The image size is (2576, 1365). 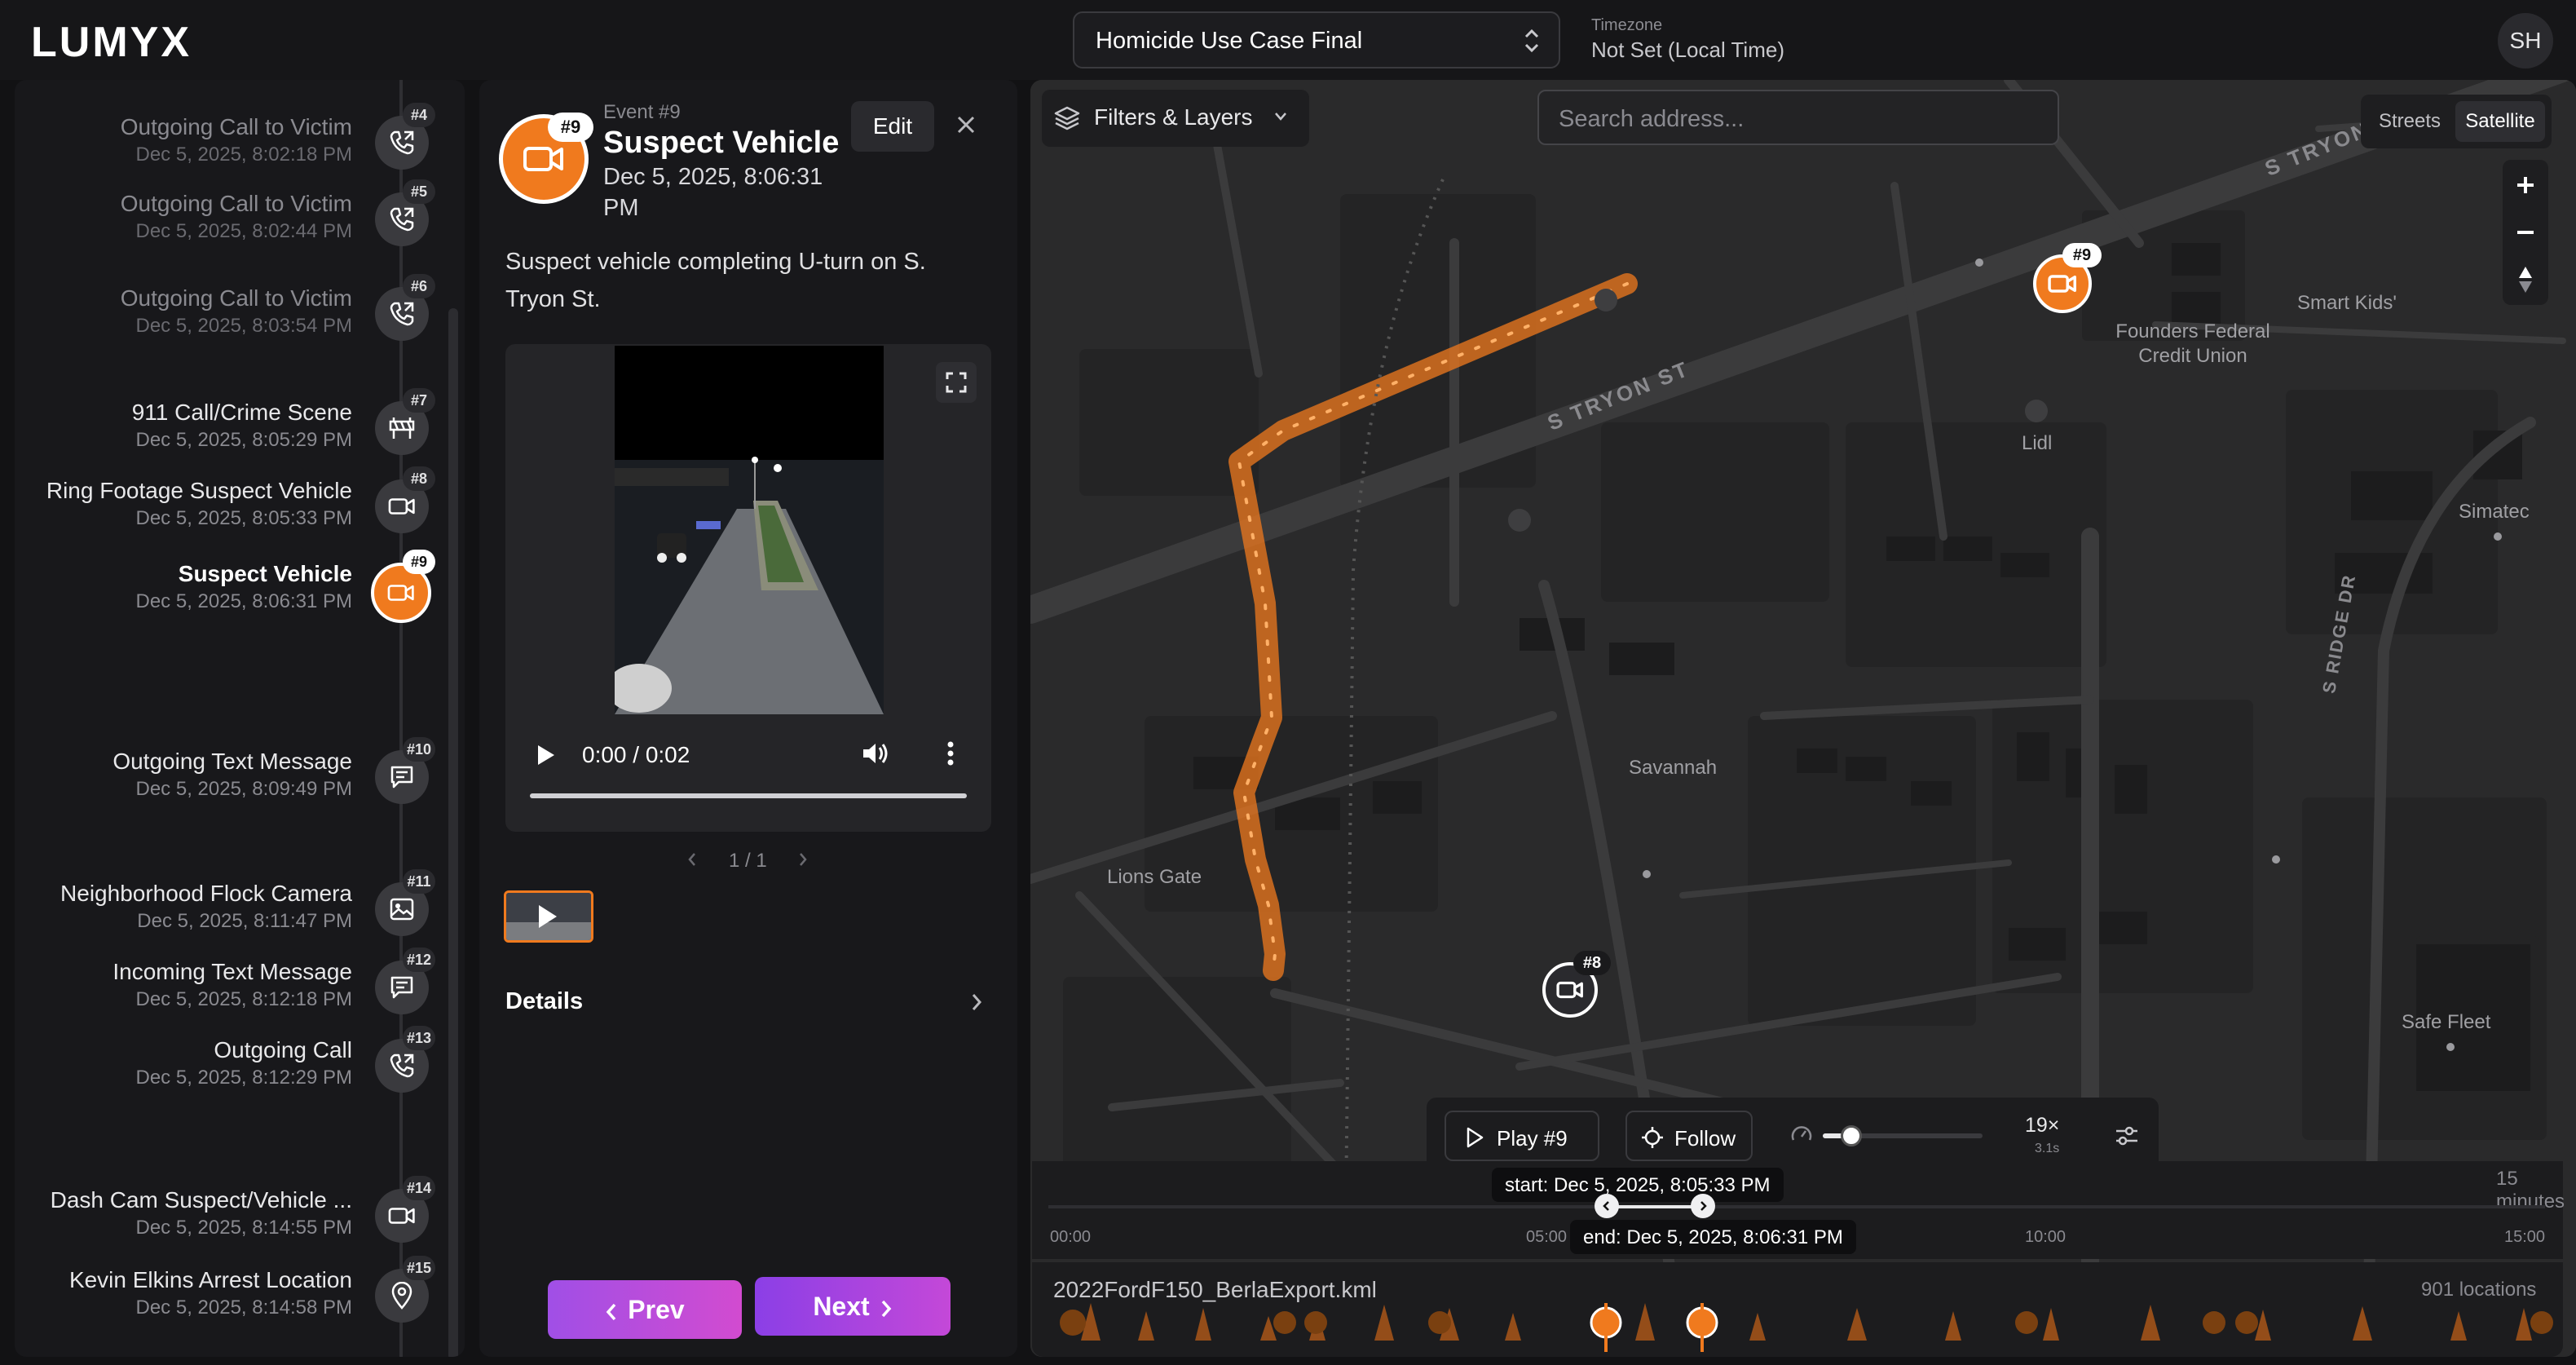 What do you see at coordinates (2525, 1237) in the screenshot?
I see `timeline-tick: 15:00` at bounding box center [2525, 1237].